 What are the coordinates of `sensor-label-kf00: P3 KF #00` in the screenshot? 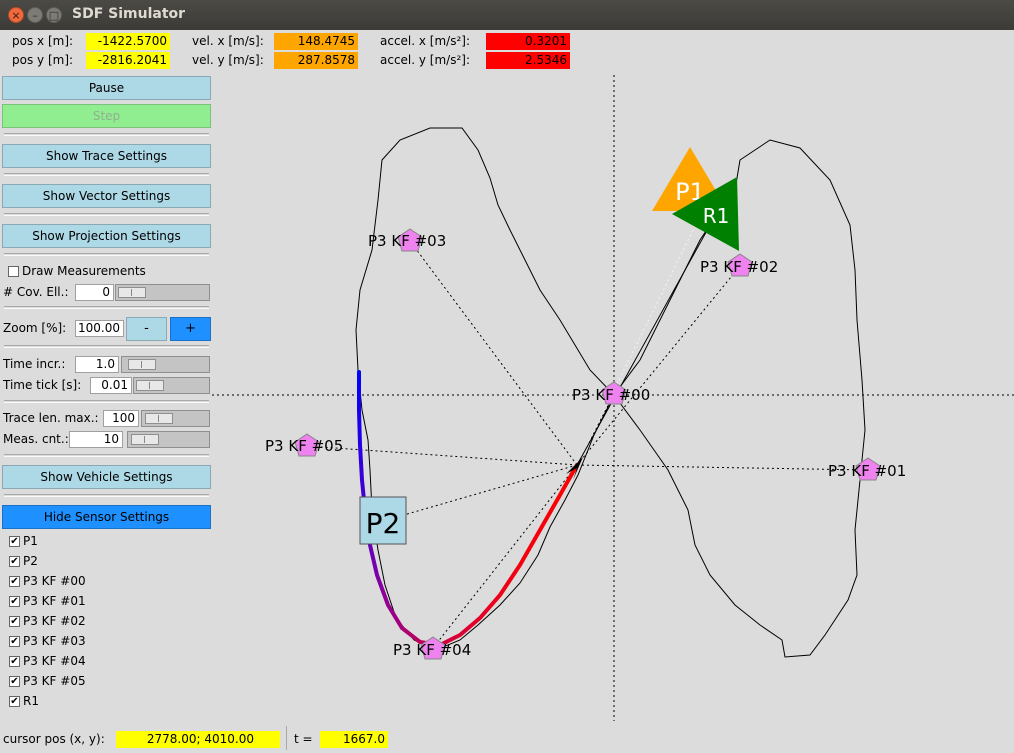 It's located at (54, 581).